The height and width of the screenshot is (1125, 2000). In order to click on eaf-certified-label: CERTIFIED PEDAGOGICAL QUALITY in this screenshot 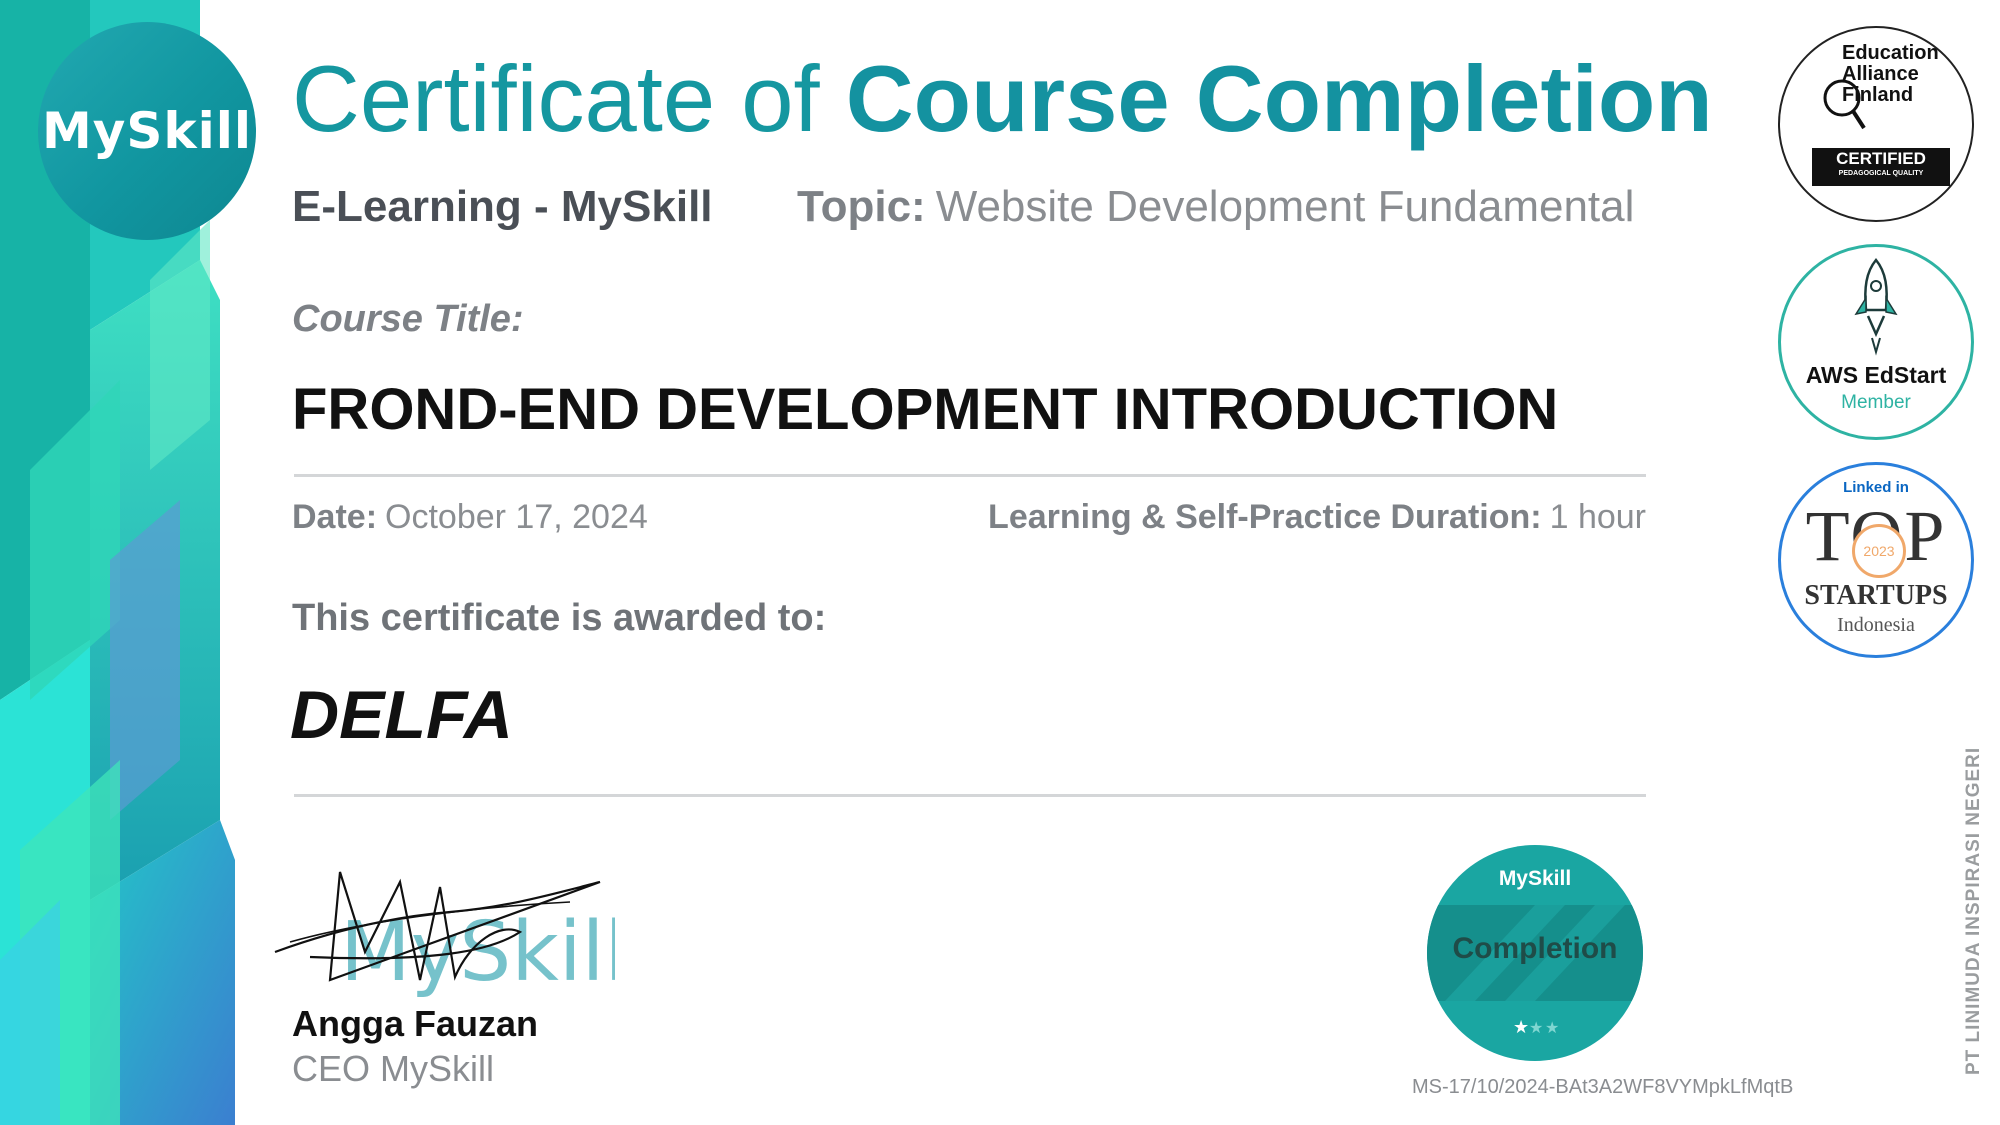, I will do `click(1881, 167)`.